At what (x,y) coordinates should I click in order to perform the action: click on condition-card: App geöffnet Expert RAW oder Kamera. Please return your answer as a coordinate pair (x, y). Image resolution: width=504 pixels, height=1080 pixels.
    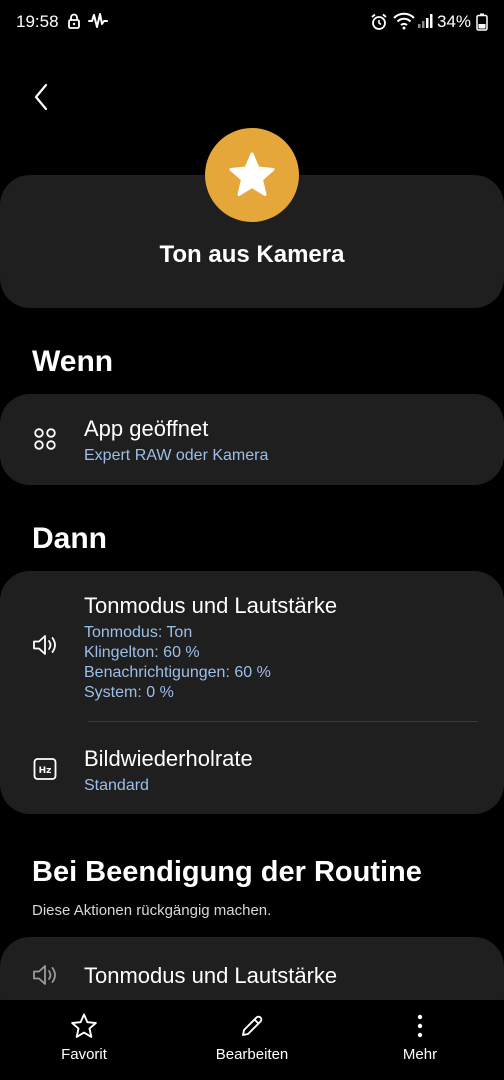
    Looking at the image, I should click on (252, 439).